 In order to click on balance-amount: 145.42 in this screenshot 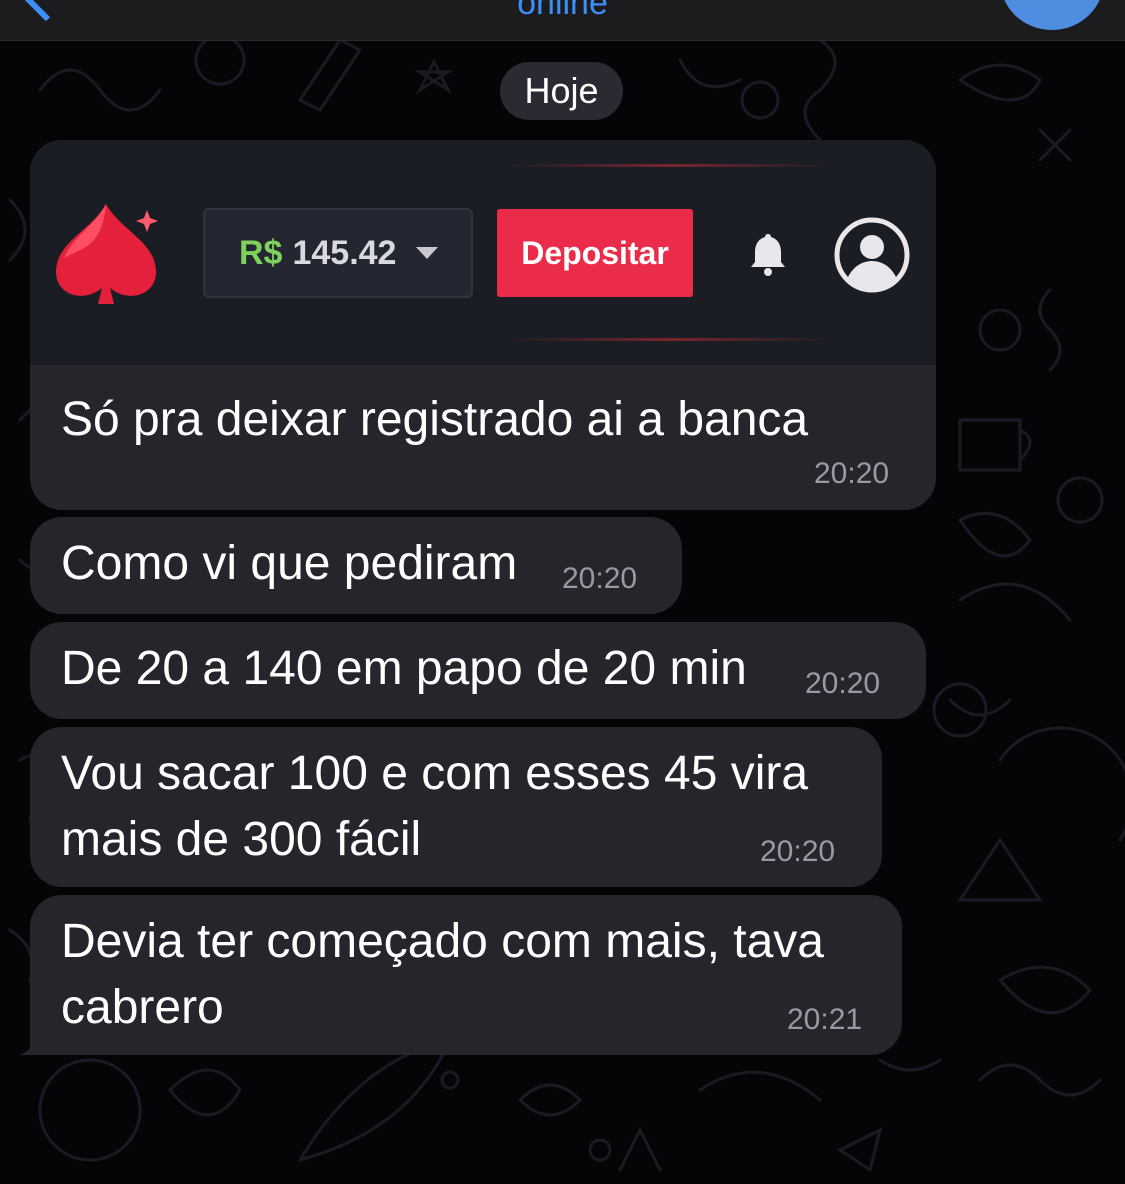, I will do `click(344, 252)`.